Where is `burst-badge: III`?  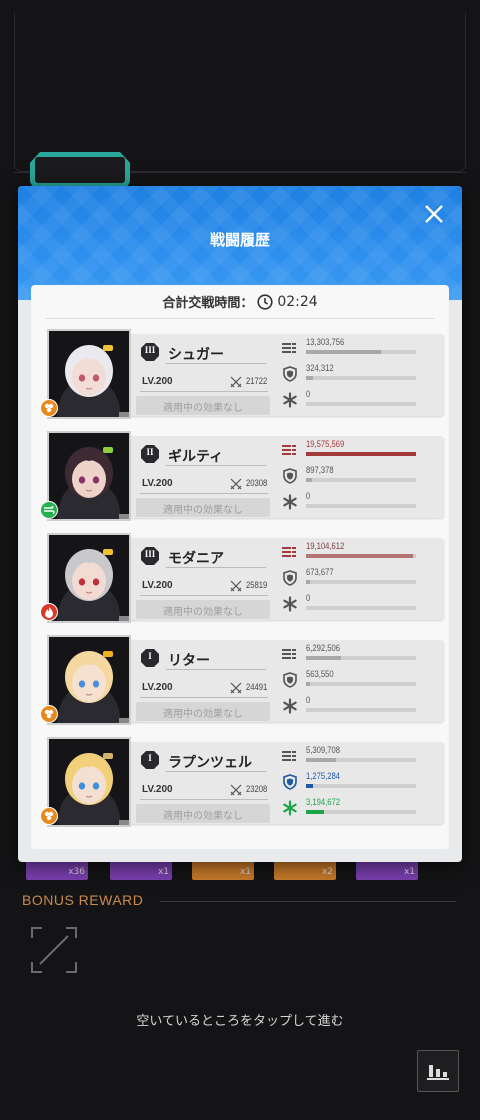
burst-badge: III is located at coordinates (150, 556).